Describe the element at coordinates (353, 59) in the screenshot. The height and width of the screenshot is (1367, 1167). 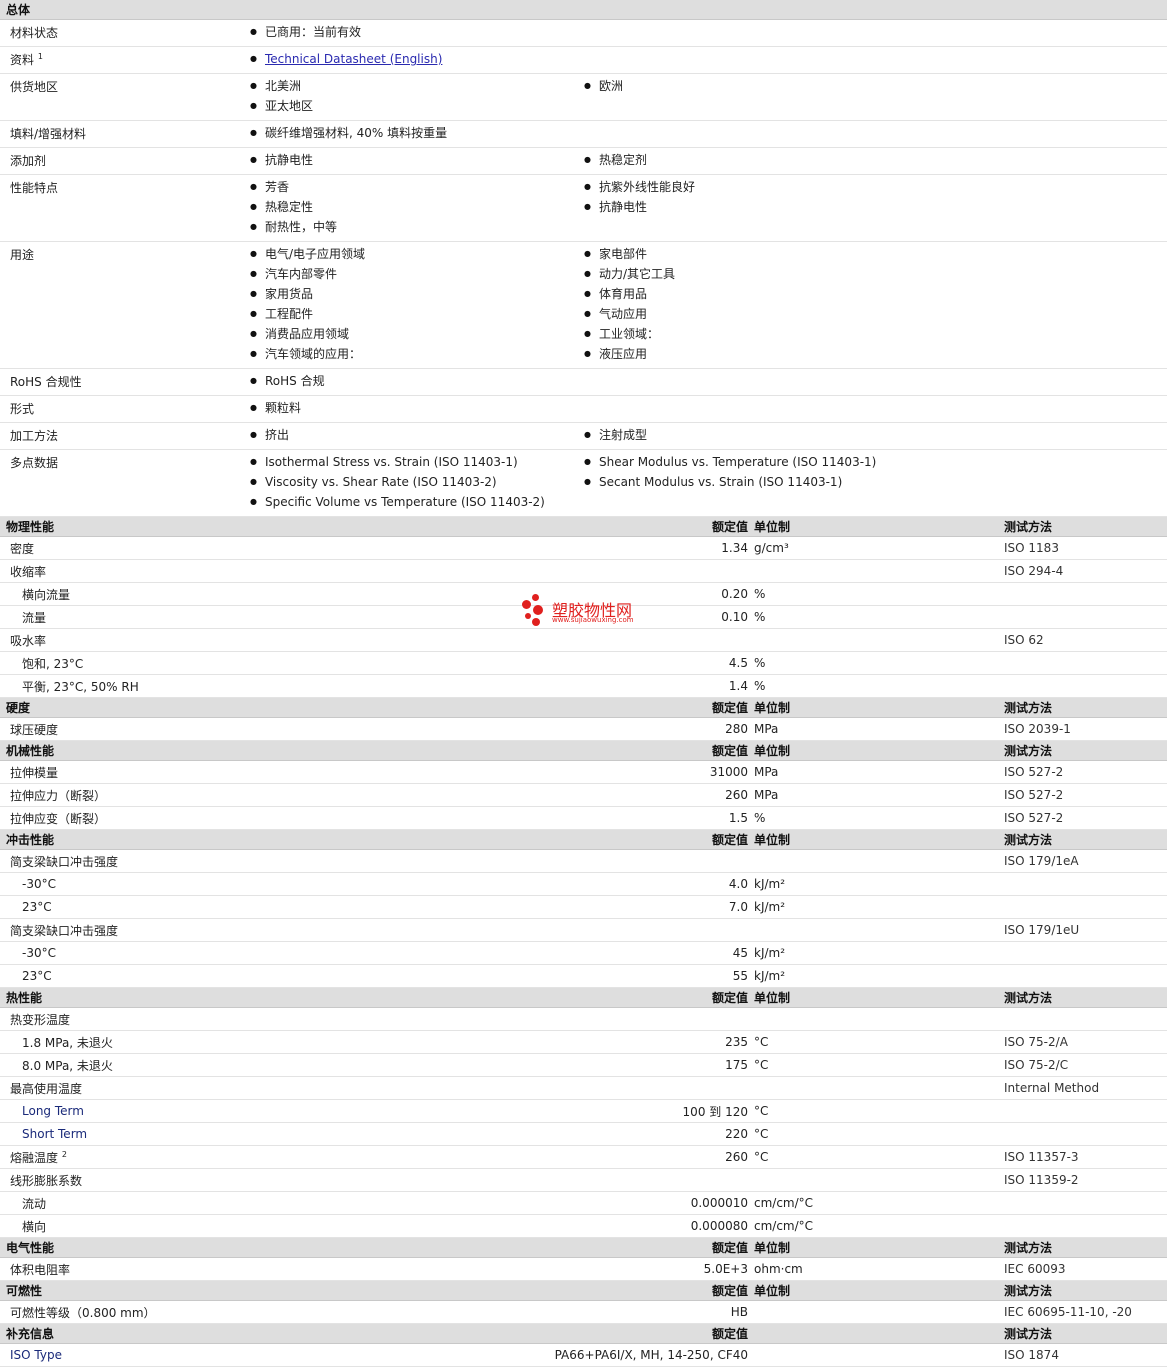
I see `datasheet-link: Technical Datasheet (English)` at that location.